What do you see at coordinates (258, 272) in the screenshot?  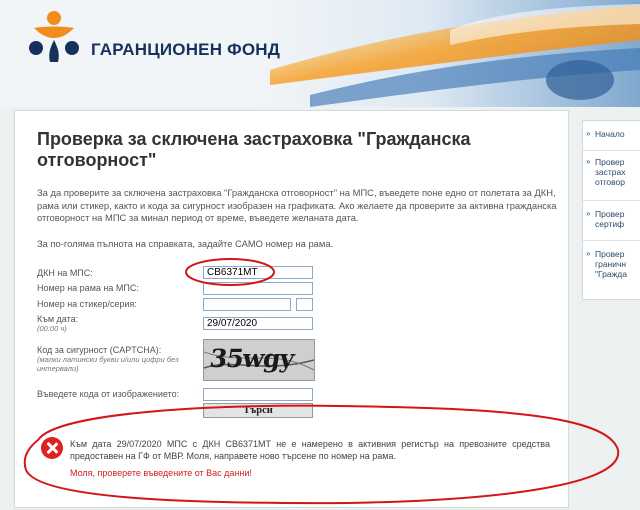 I see `plate-input: СВ6371МТ` at bounding box center [258, 272].